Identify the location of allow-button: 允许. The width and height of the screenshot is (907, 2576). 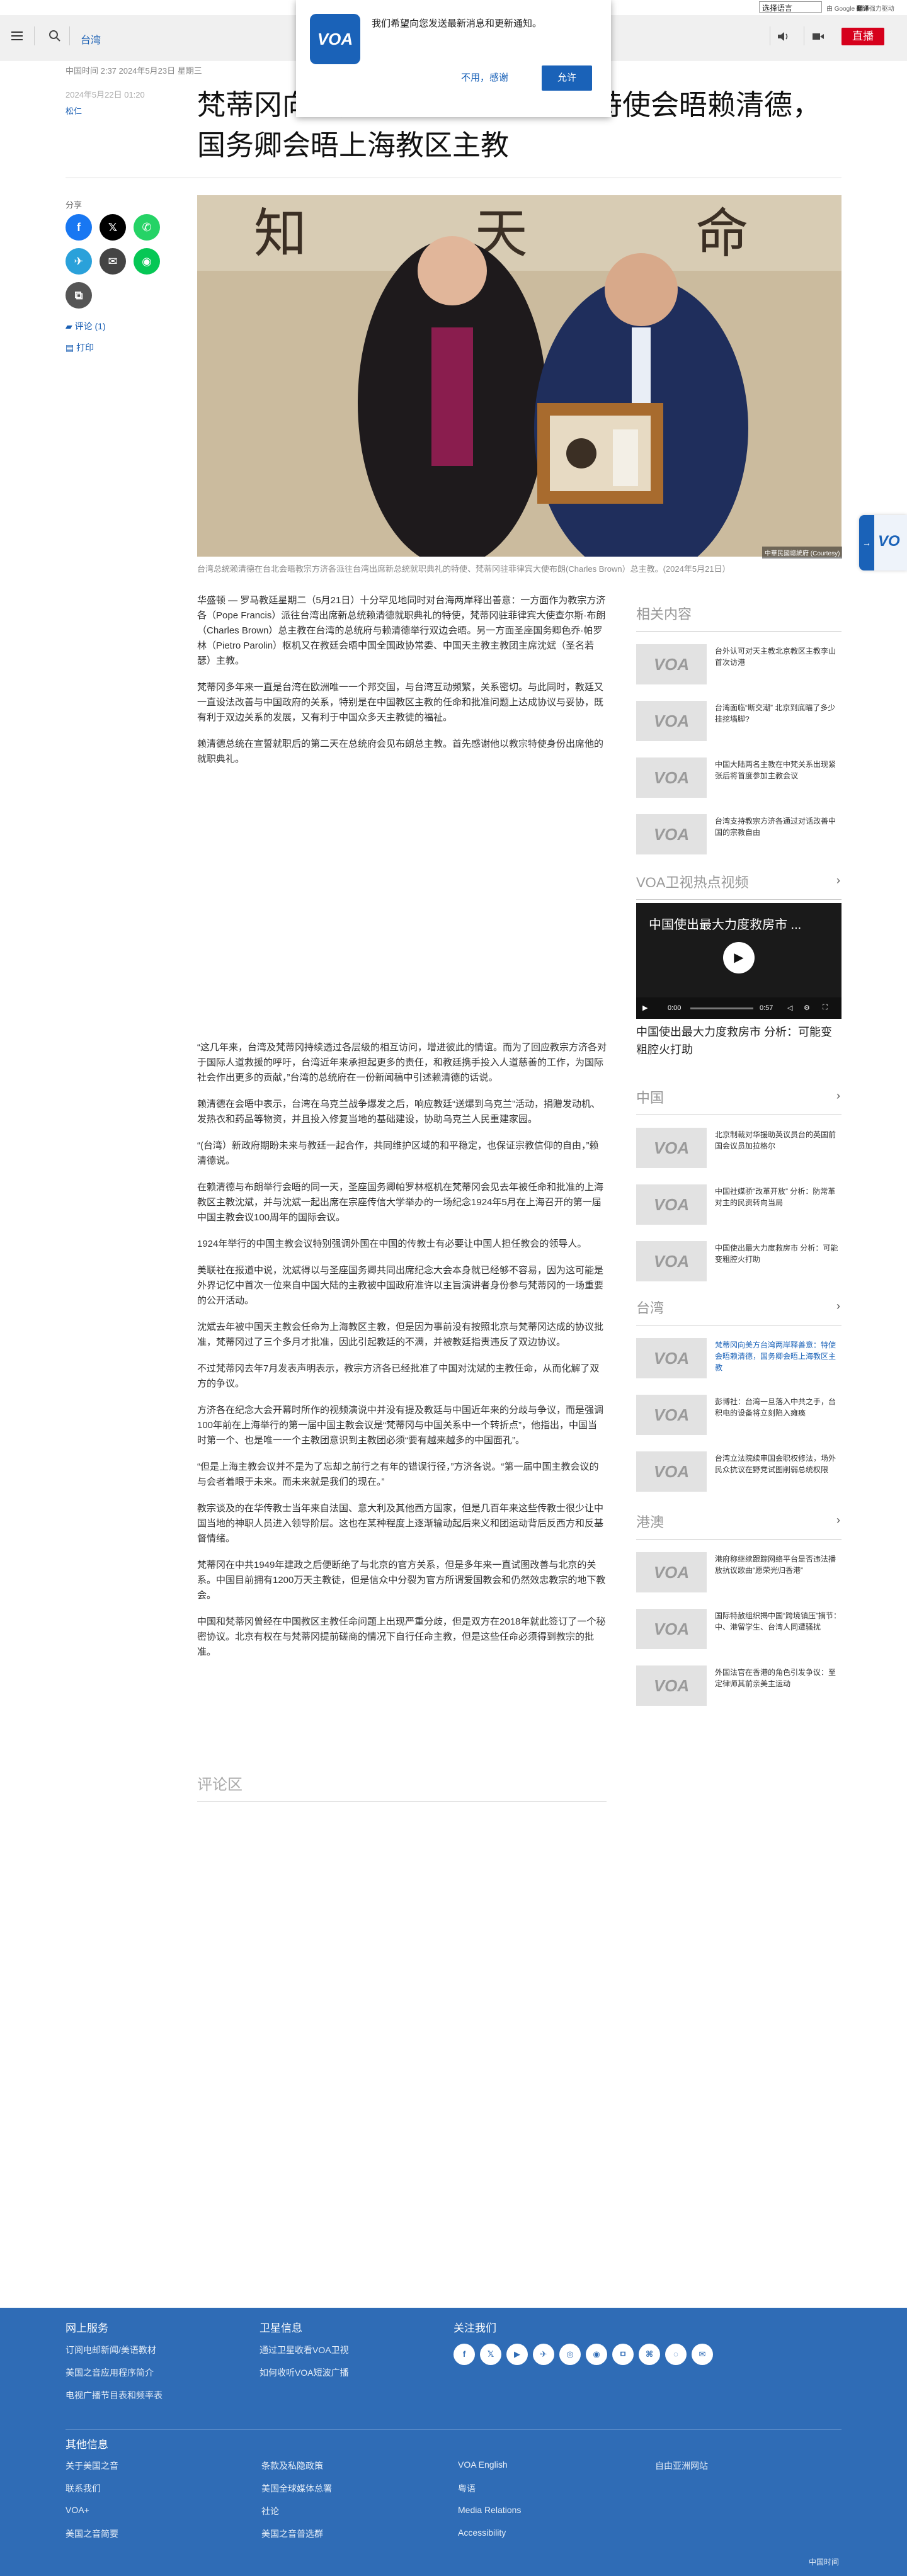
(567, 78).